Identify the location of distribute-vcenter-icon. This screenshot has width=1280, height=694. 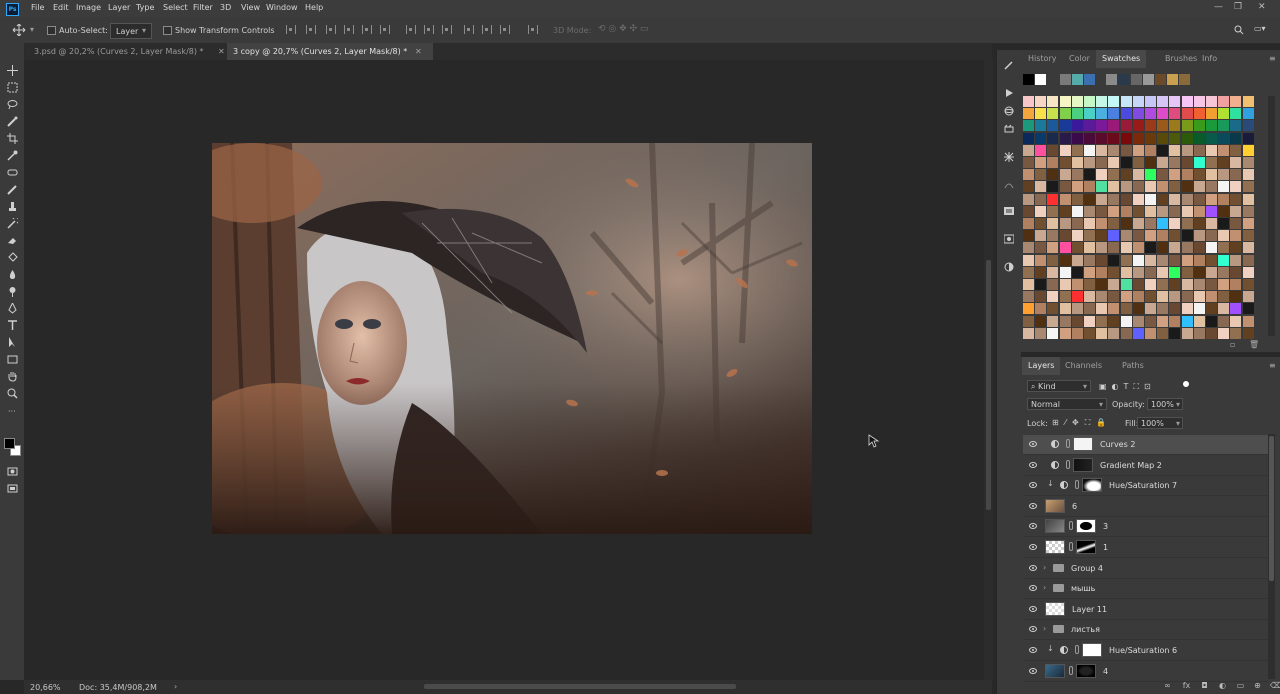
(429, 29).